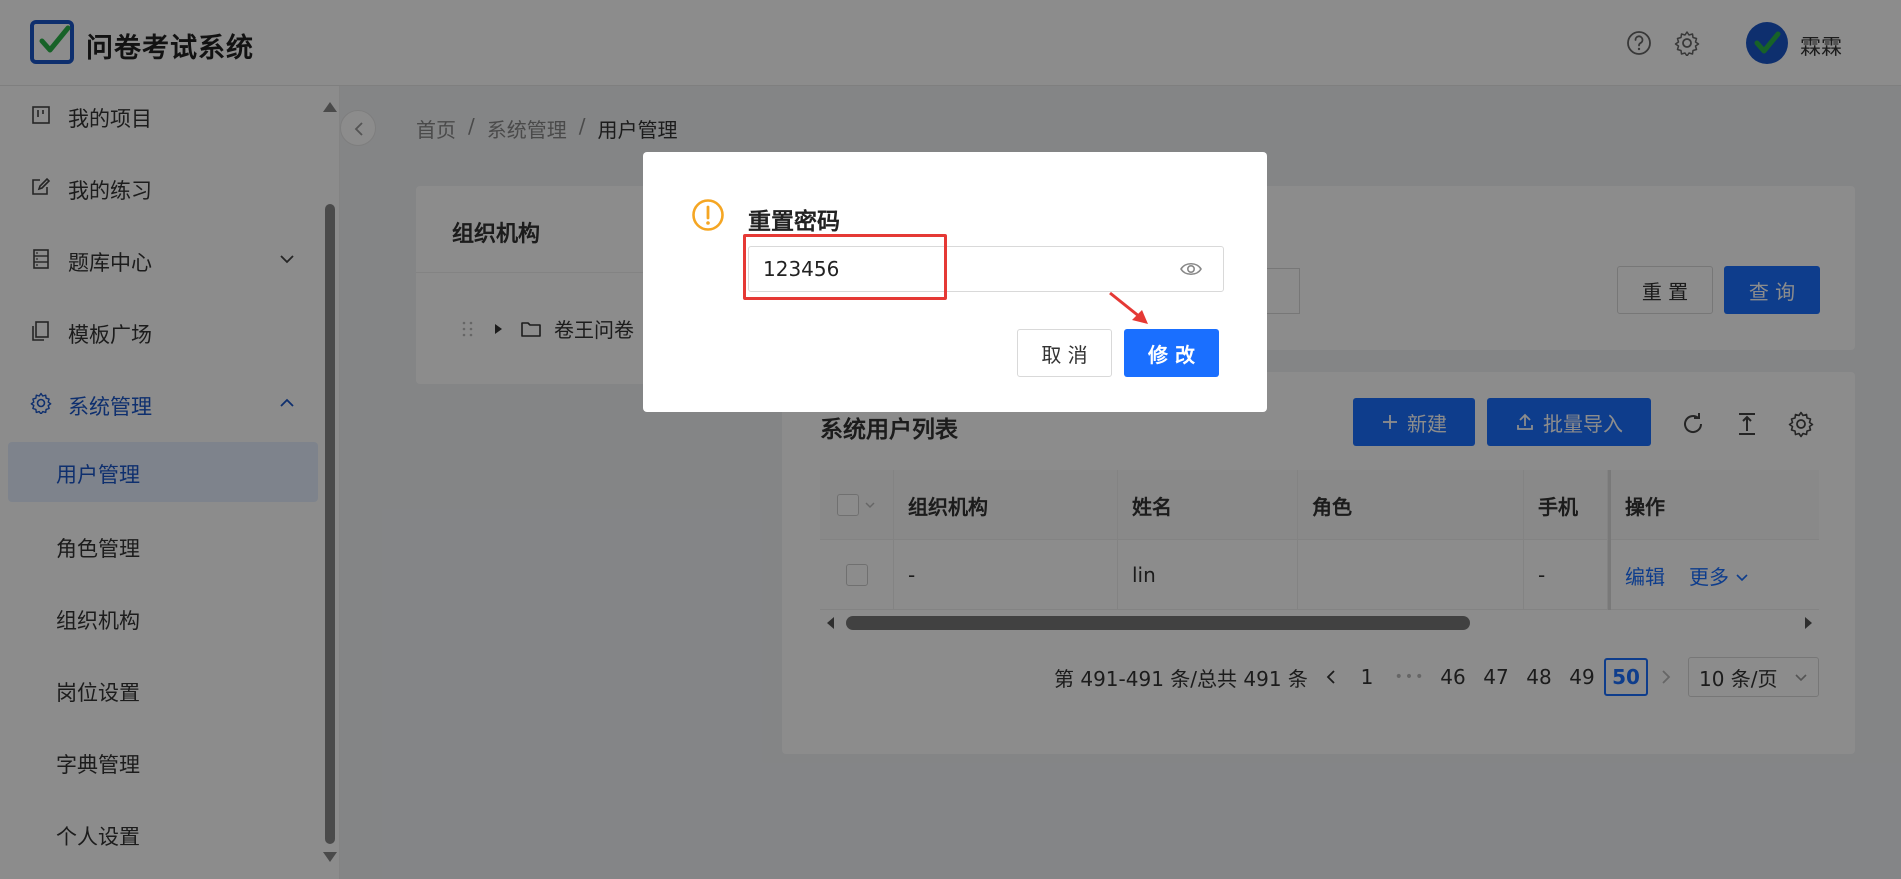 The image size is (1901, 879). What do you see at coordinates (1128, 307) in the screenshot?
I see `red-arrow-annotation-icon` at bounding box center [1128, 307].